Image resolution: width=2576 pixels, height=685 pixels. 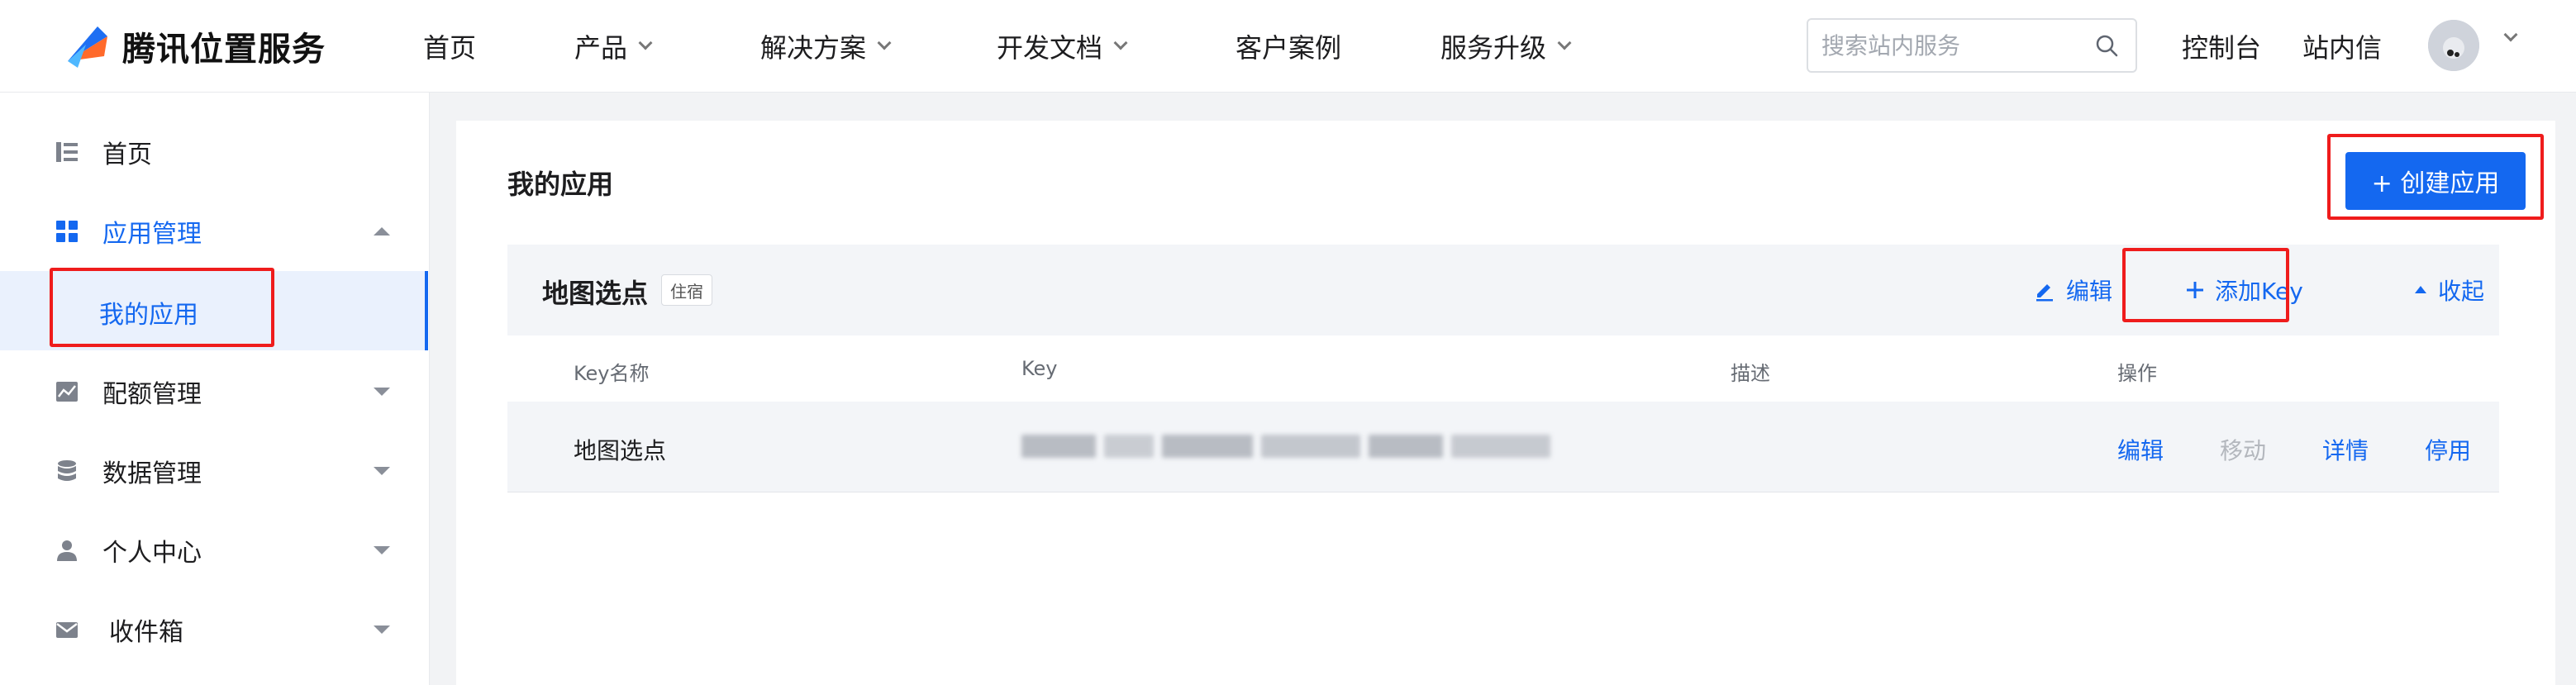 I want to click on sidebar-item-data: 数据管理, so click(x=215, y=471).